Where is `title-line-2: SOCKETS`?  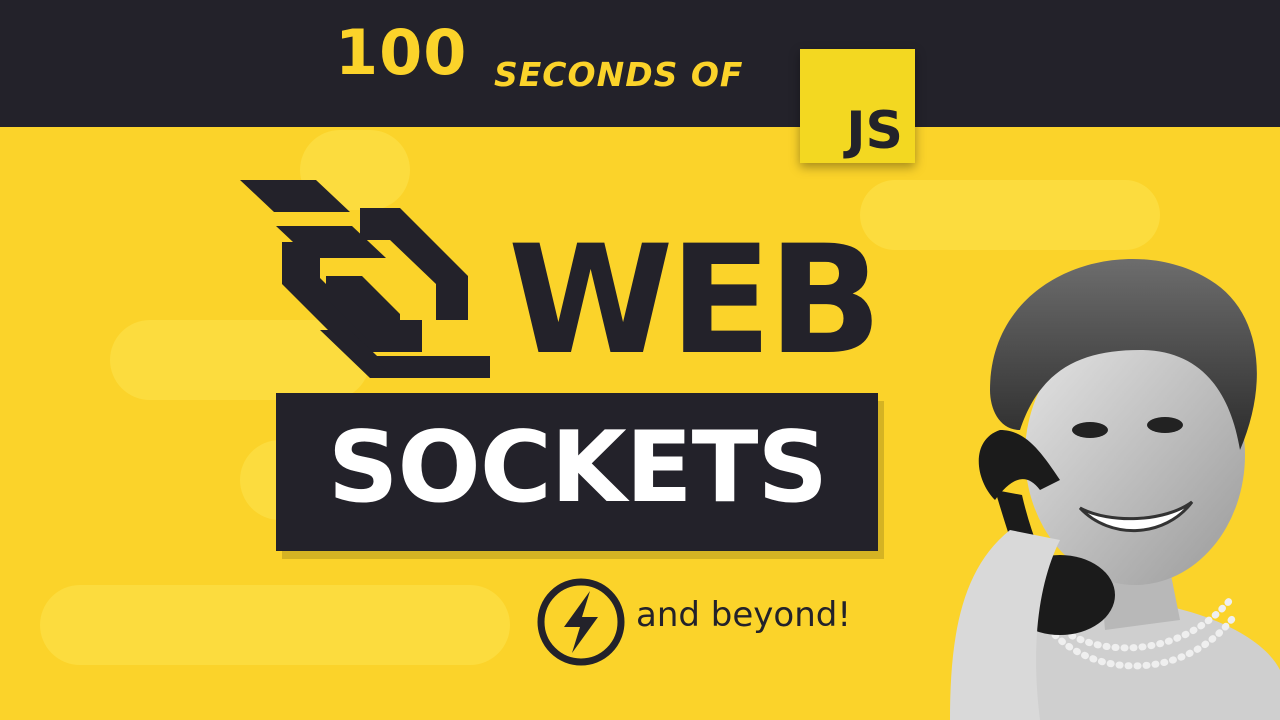 title-line-2: SOCKETS is located at coordinates (577, 468).